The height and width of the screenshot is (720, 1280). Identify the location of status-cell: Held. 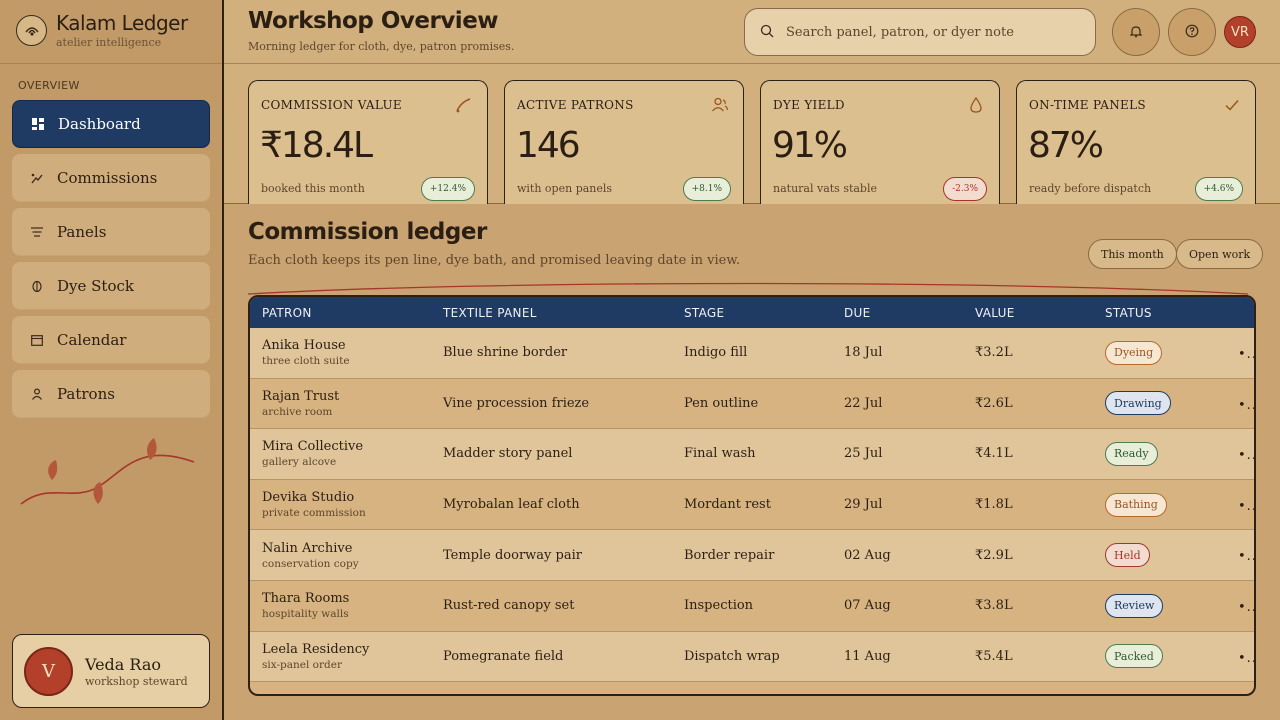
(1127, 555).